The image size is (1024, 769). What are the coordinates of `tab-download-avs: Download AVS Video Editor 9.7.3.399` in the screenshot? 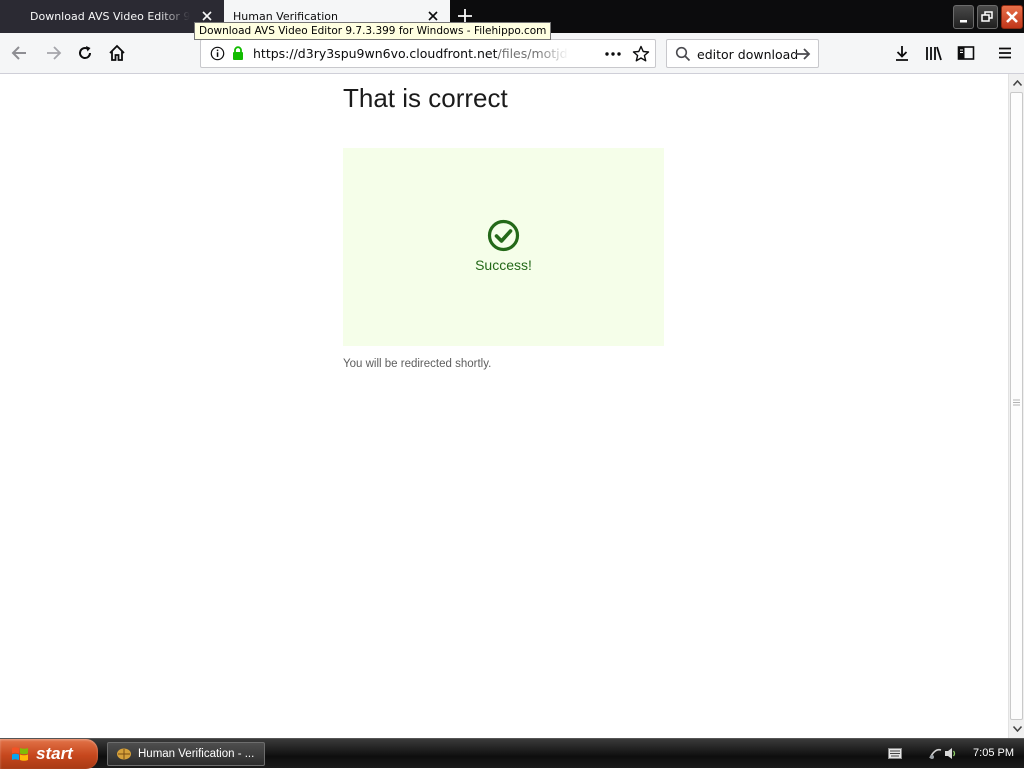 It's located at (112, 16).